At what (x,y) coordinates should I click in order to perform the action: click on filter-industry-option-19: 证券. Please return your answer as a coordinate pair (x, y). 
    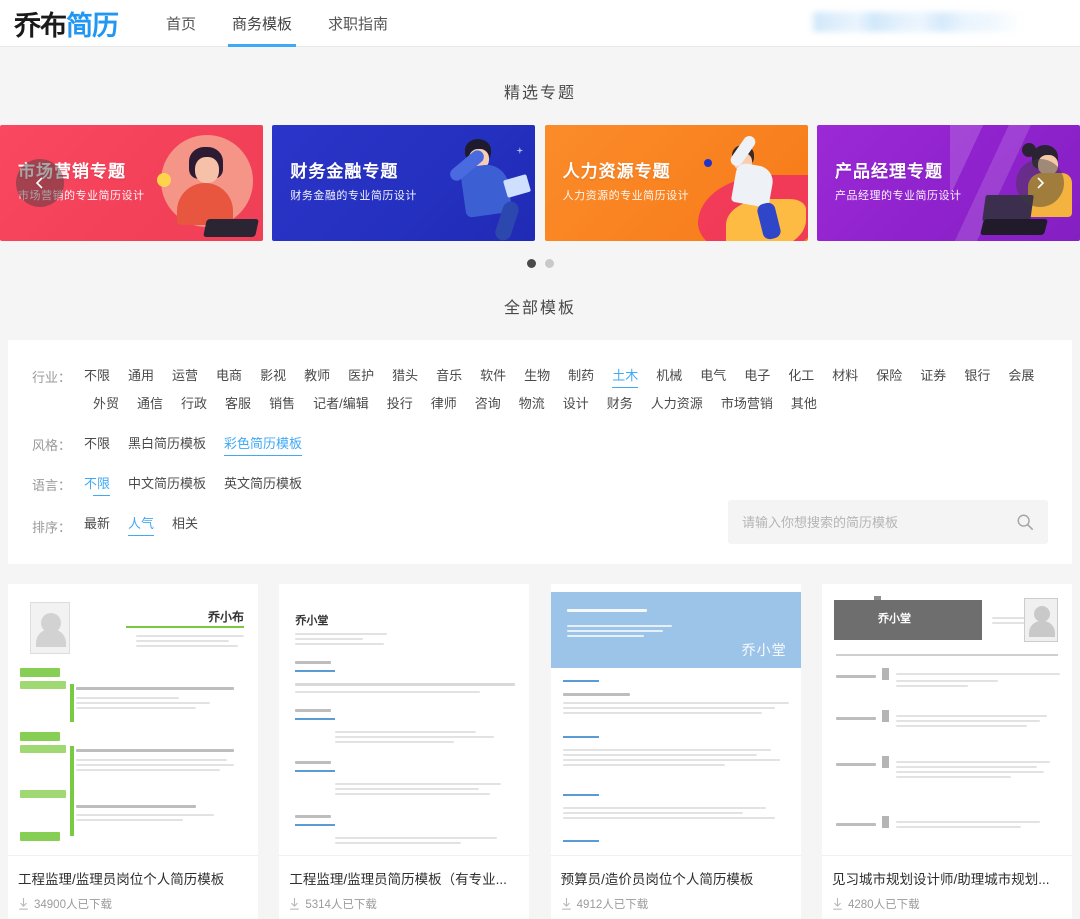
    Looking at the image, I should click on (933, 376).